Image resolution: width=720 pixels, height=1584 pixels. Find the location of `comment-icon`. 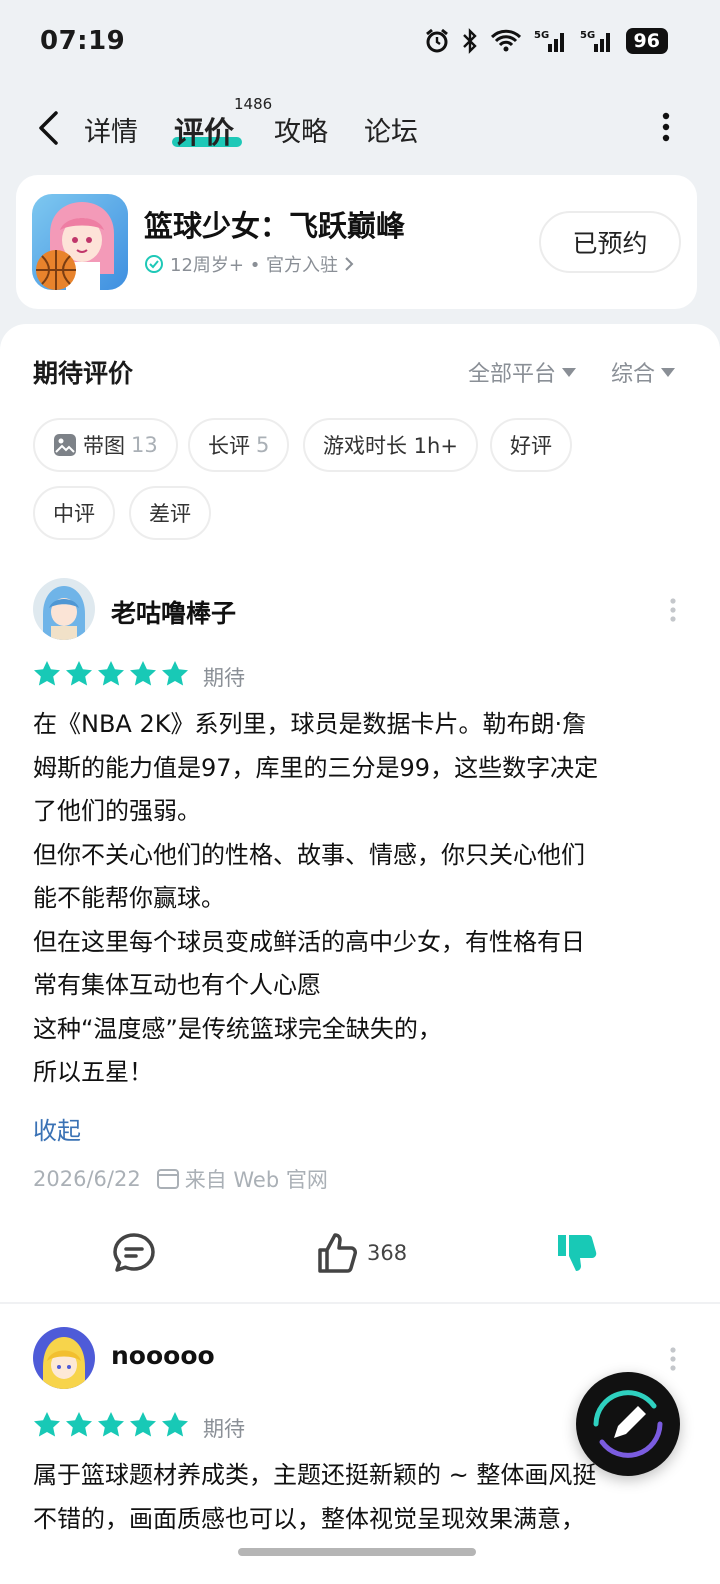

comment-icon is located at coordinates (134, 1252).